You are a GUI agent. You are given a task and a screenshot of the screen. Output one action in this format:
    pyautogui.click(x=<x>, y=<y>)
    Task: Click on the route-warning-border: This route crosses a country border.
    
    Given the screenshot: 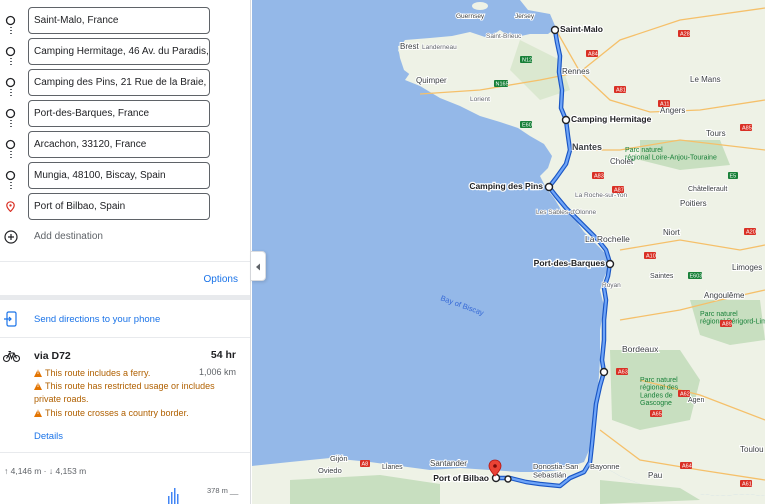 What is the action you would take?
    pyautogui.click(x=129, y=413)
    